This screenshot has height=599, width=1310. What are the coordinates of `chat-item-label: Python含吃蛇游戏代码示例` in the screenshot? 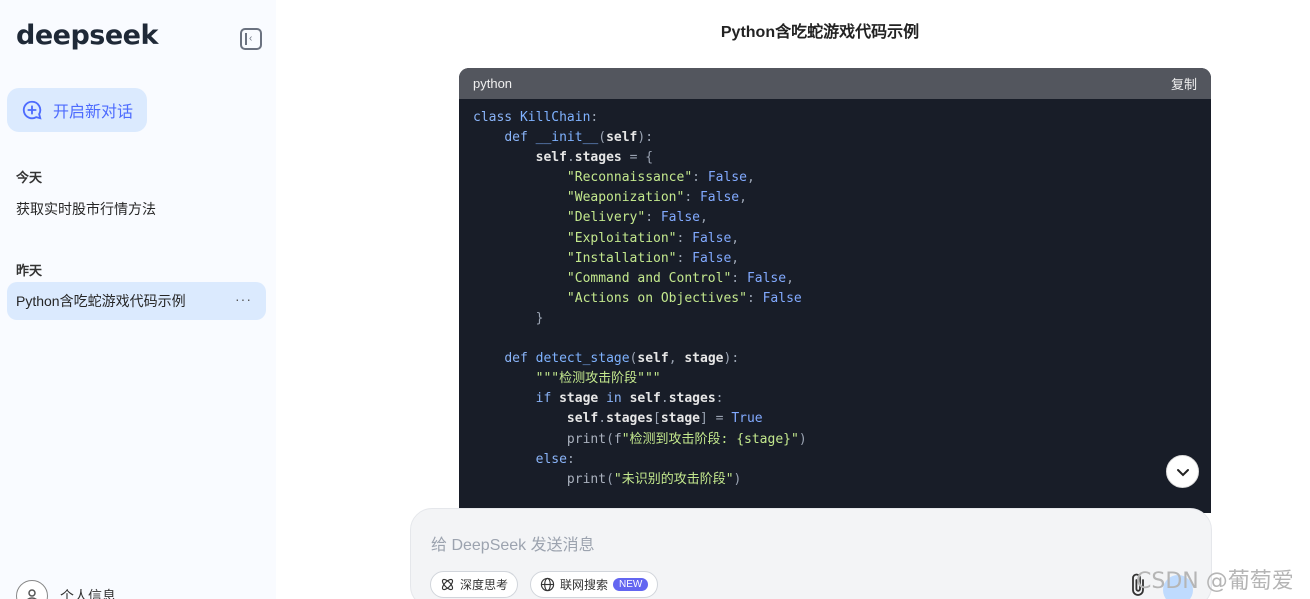 It's located at (101, 301).